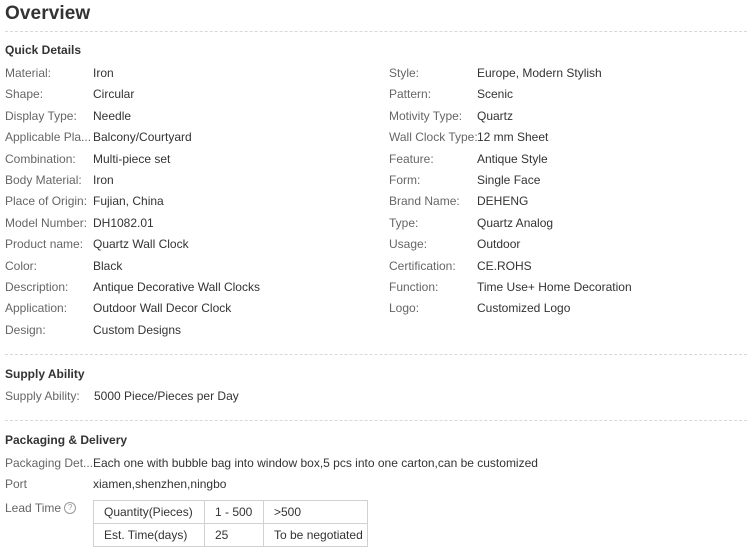  I want to click on detail-row: Place of Origin: Fujian, China, so click(84, 201).